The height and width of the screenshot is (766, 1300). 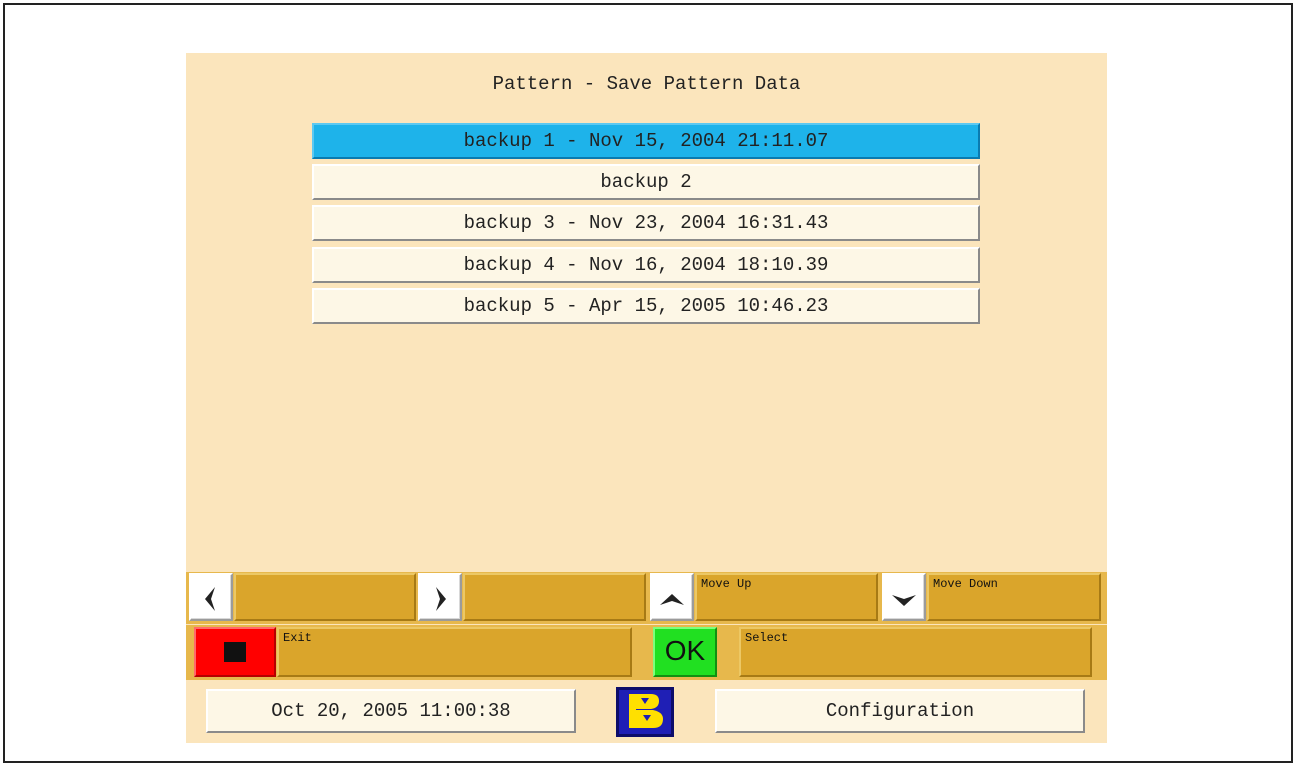 I want to click on exit-label: Exit, so click(x=454, y=652).